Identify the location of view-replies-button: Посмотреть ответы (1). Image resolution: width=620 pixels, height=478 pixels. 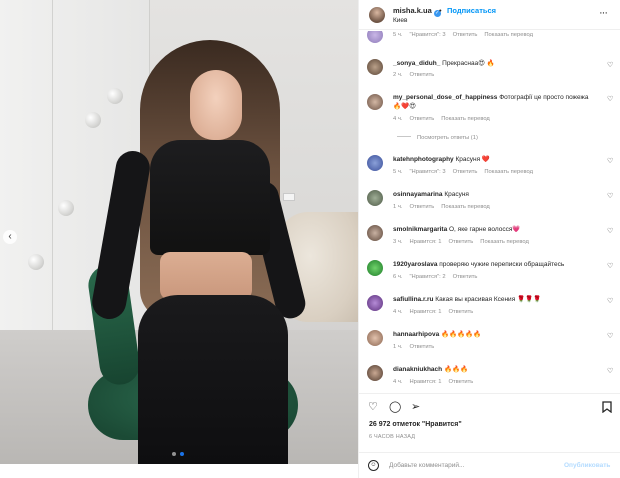
(437, 138).